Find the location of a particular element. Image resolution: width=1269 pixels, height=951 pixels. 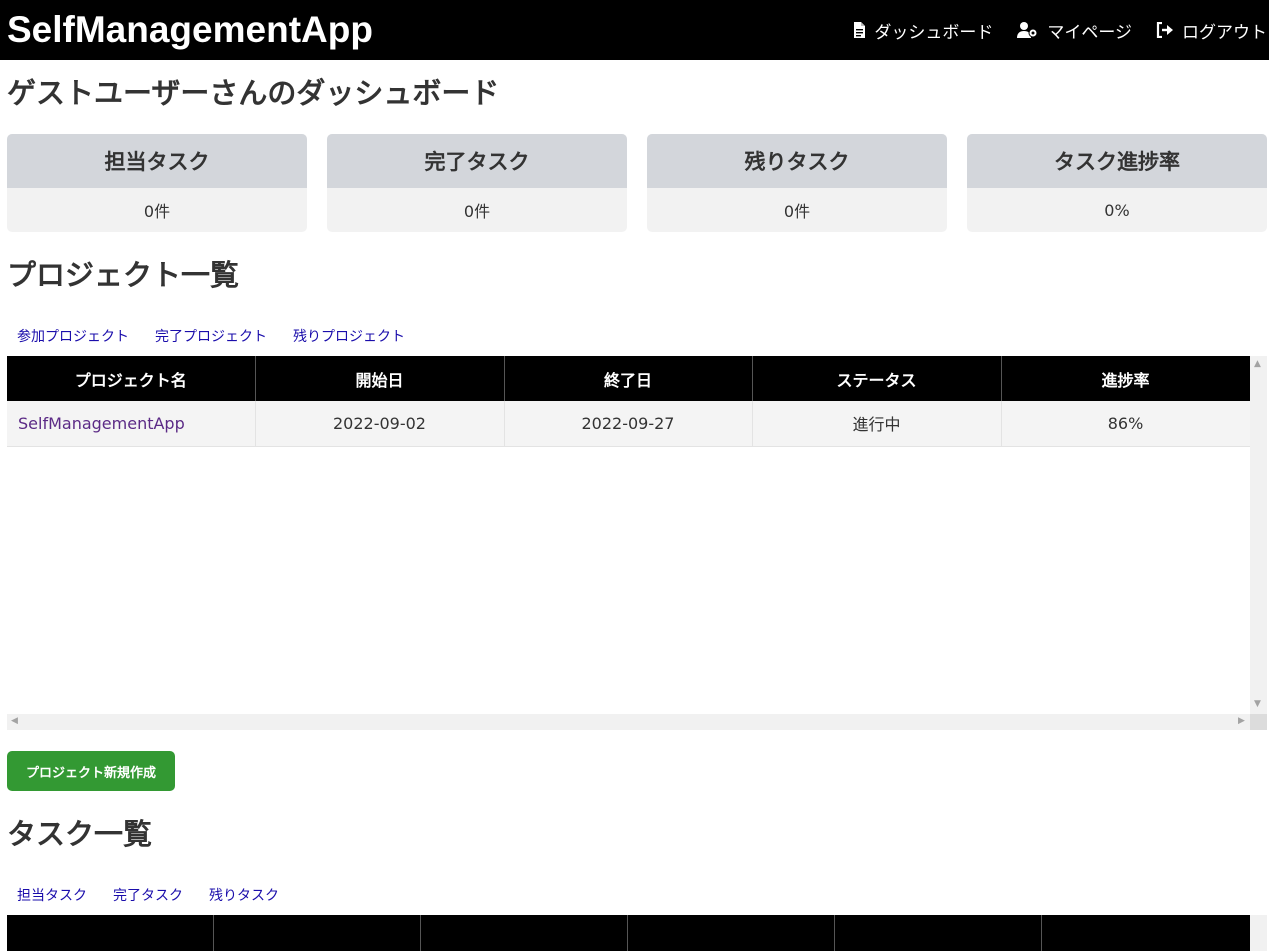

projects-section-title: プロジェクト一覧 is located at coordinates (123, 275).